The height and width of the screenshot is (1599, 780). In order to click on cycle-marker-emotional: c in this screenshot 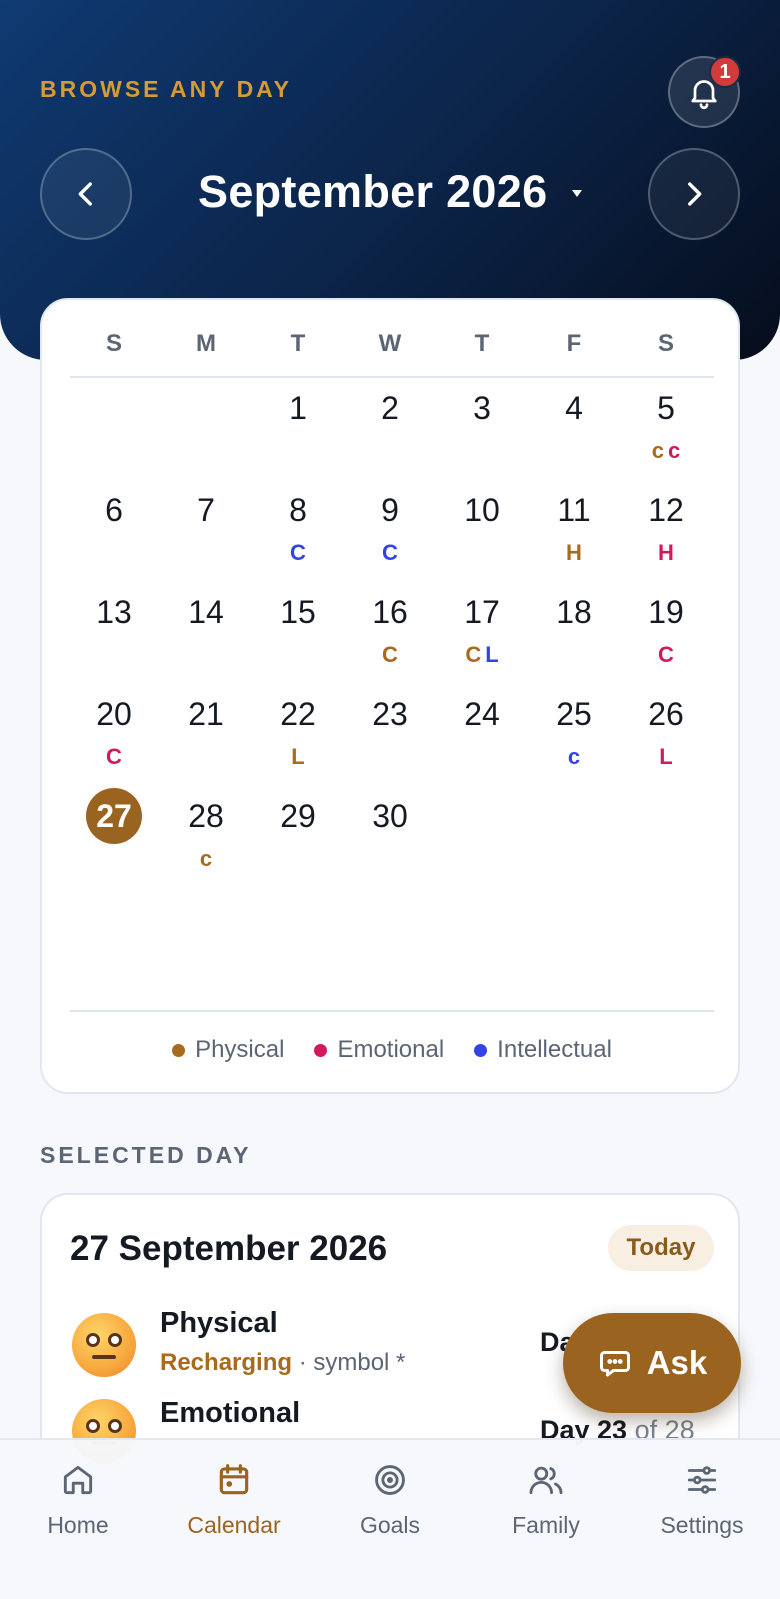, I will do `click(674, 450)`.